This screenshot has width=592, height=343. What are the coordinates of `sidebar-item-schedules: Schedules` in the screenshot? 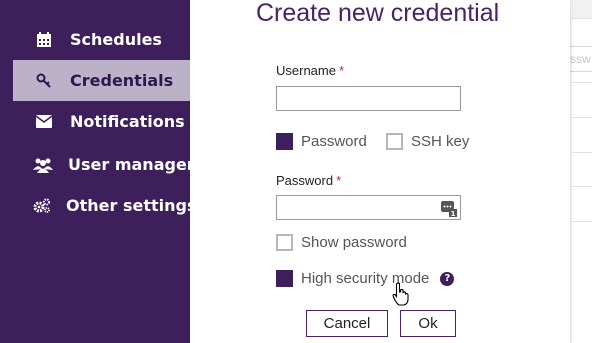 It's located at (101, 39).